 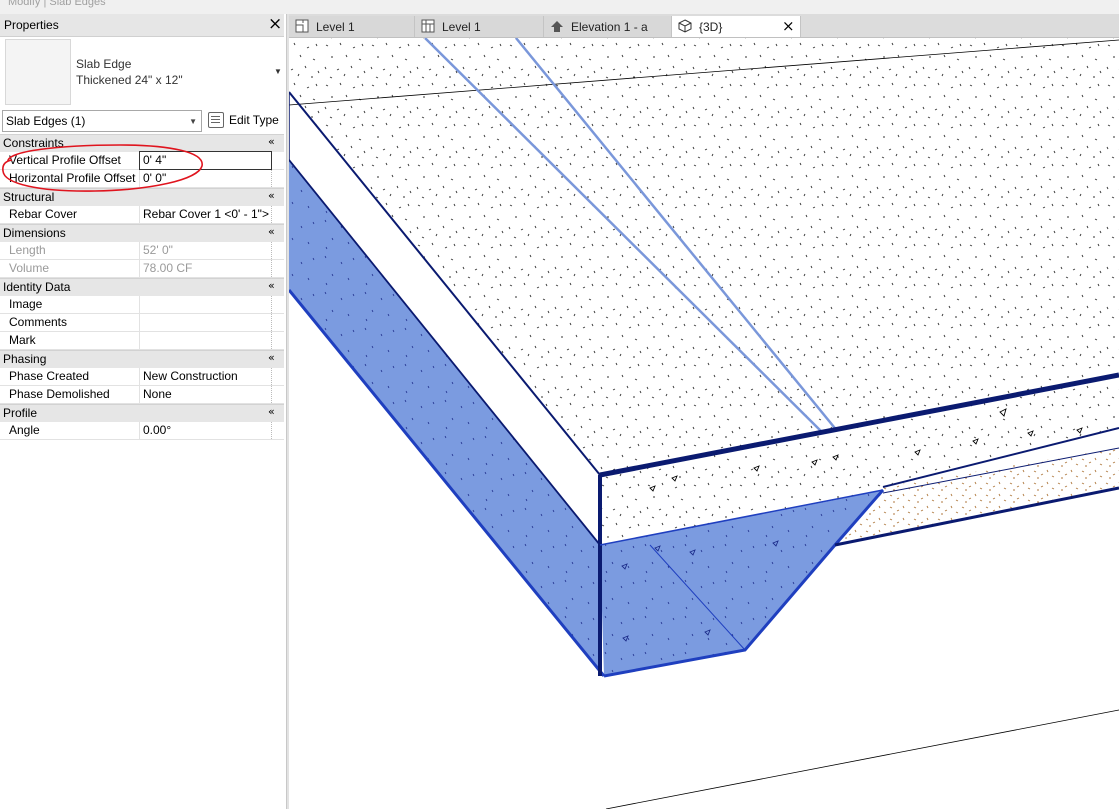 I want to click on vertical-profile-offset-input: 0' 4", so click(x=205, y=160).